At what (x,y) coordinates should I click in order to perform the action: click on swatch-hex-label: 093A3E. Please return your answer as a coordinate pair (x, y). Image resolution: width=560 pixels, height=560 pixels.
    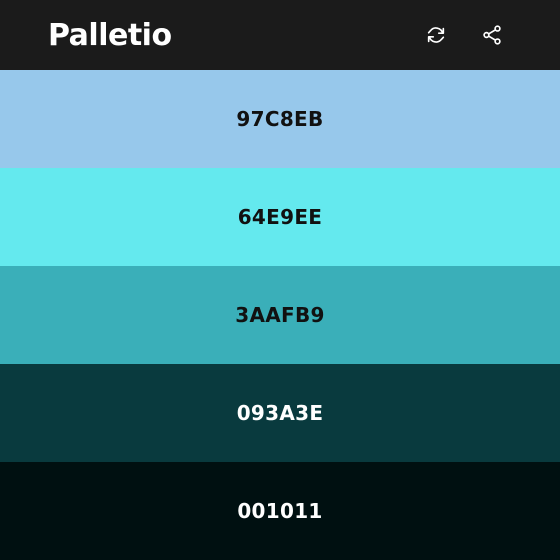
    Looking at the image, I should click on (280, 413).